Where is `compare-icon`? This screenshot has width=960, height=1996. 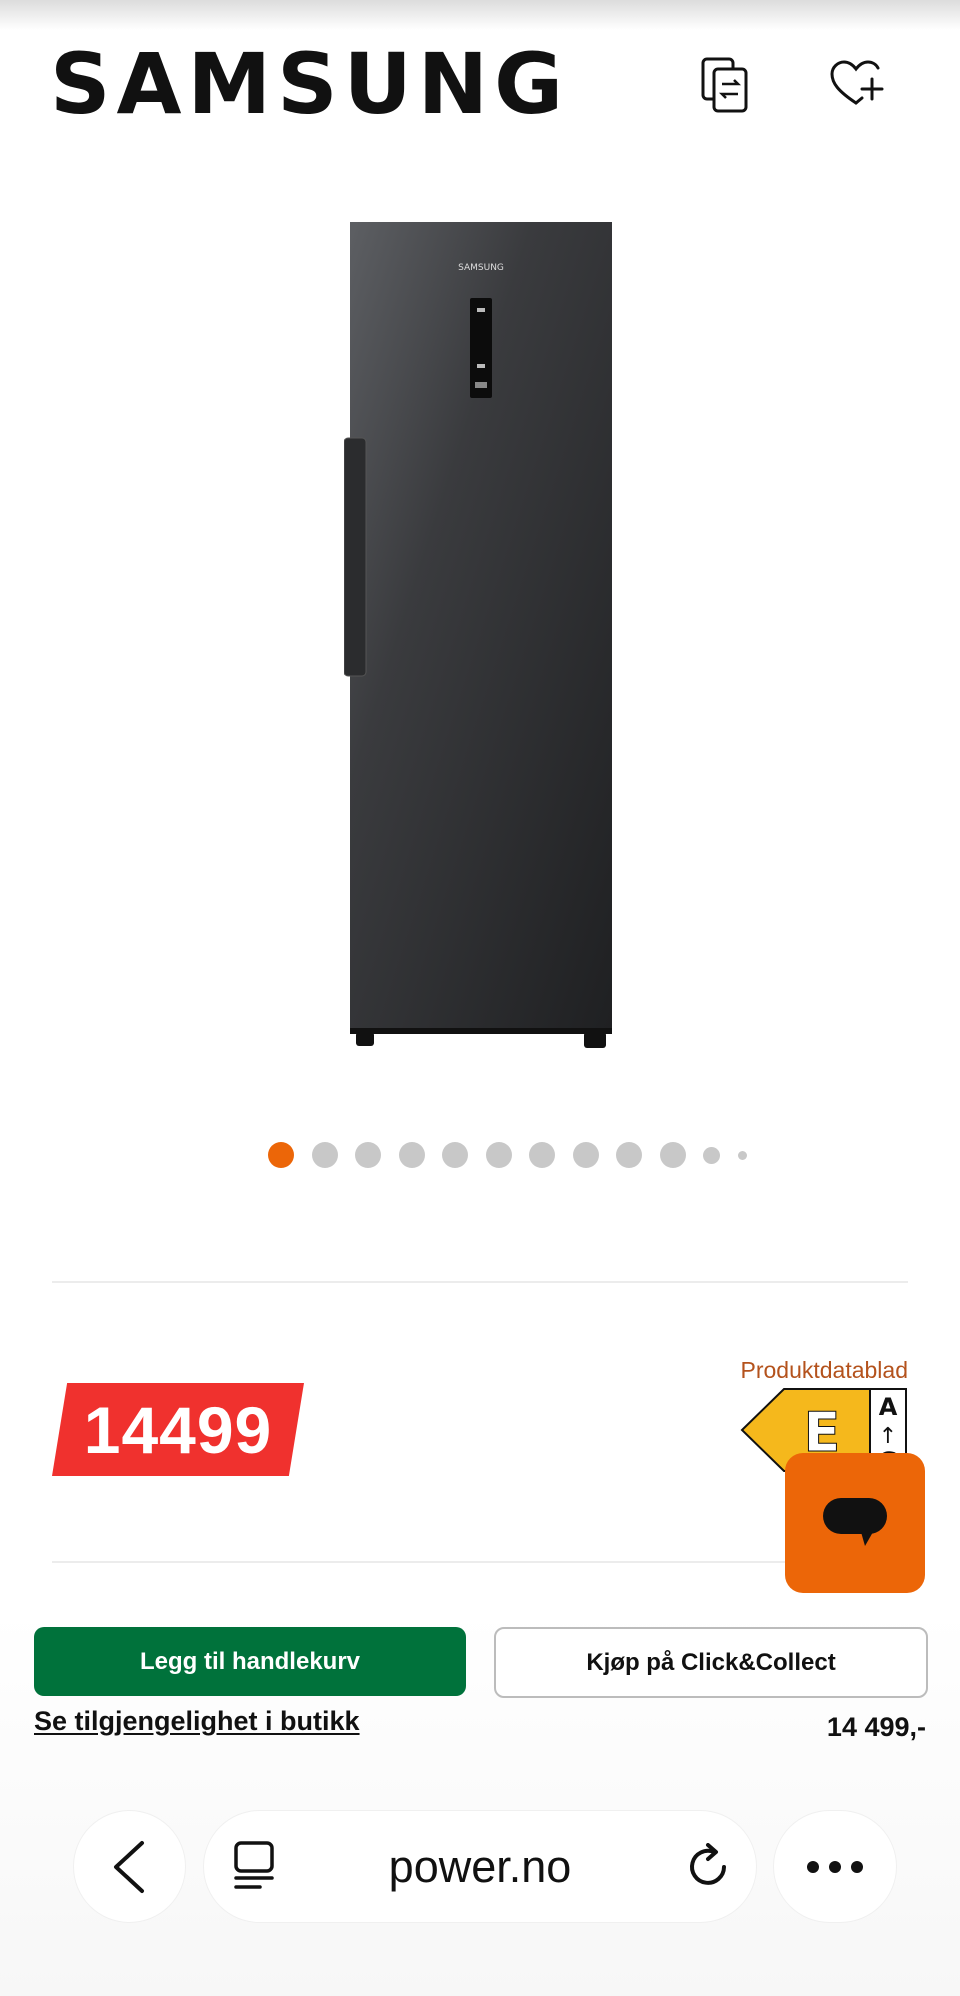
compare-icon is located at coordinates (724, 85).